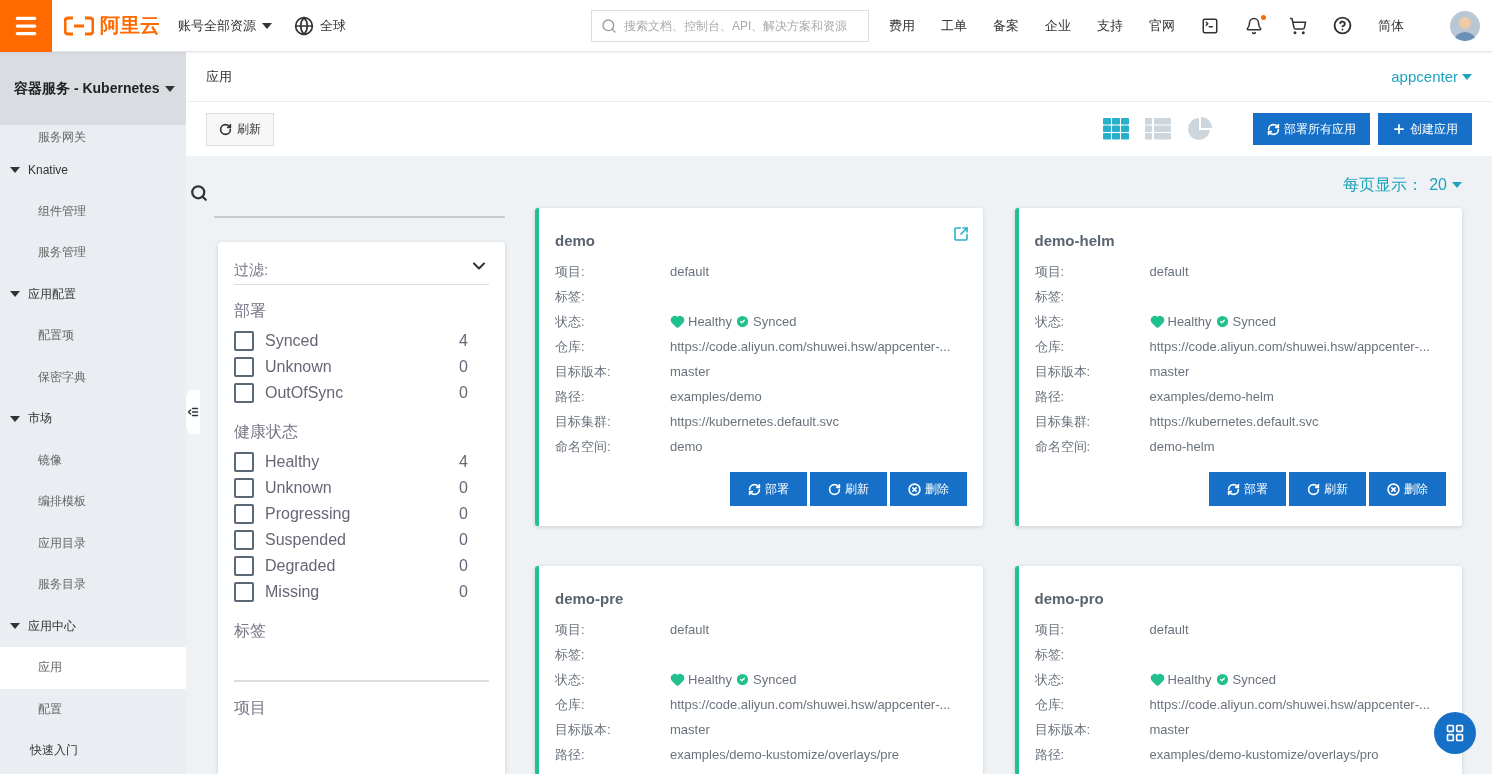 This screenshot has width=1492, height=774. I want to click on option-label: OutOfSync, so click(305, 393).